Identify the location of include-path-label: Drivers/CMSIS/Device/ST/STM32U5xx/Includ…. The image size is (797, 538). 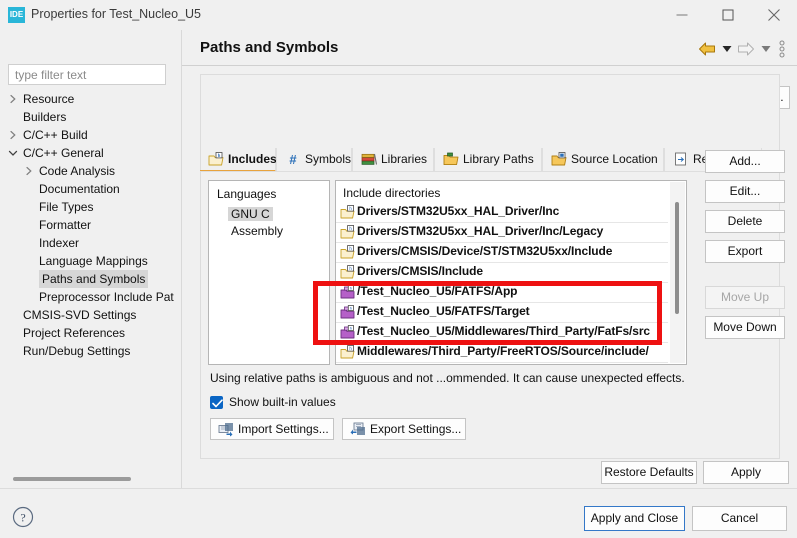
(485, 251).